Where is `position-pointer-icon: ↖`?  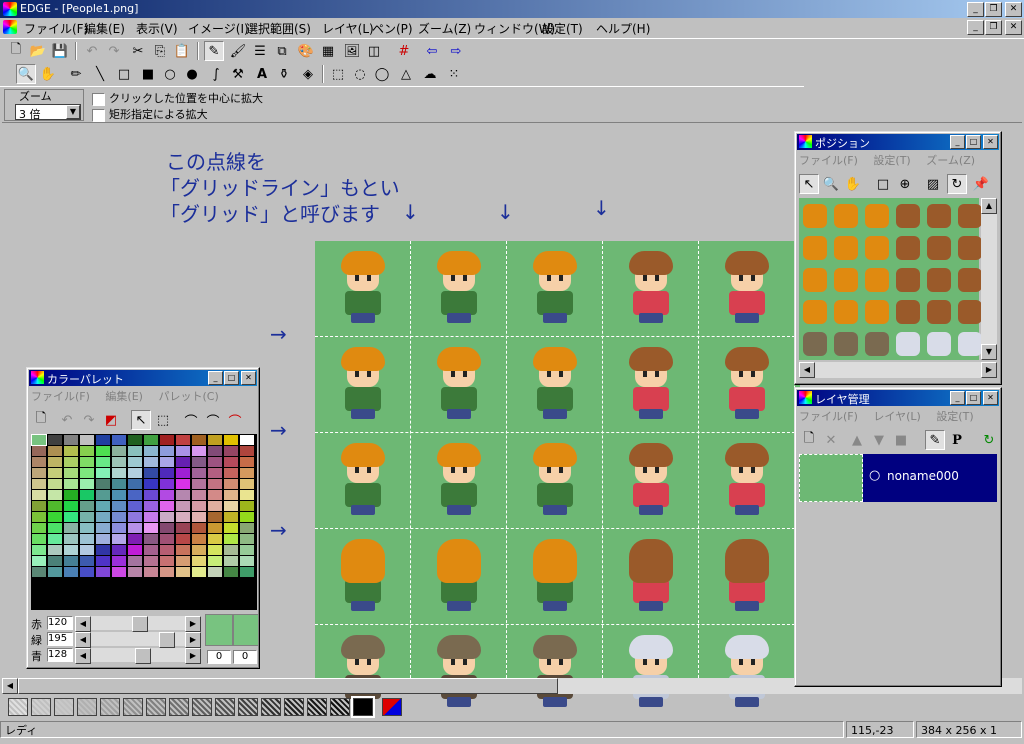
position-pointer-icon: ↖ is located at coordinates (809, 184).